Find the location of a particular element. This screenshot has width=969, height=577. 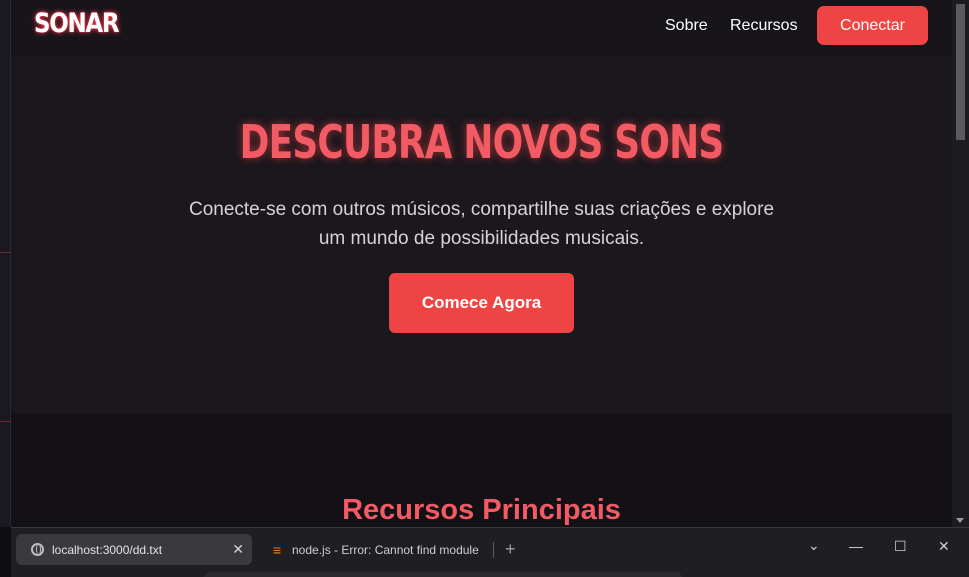

scrollbar-thumb is located at coordinates (960, 72).